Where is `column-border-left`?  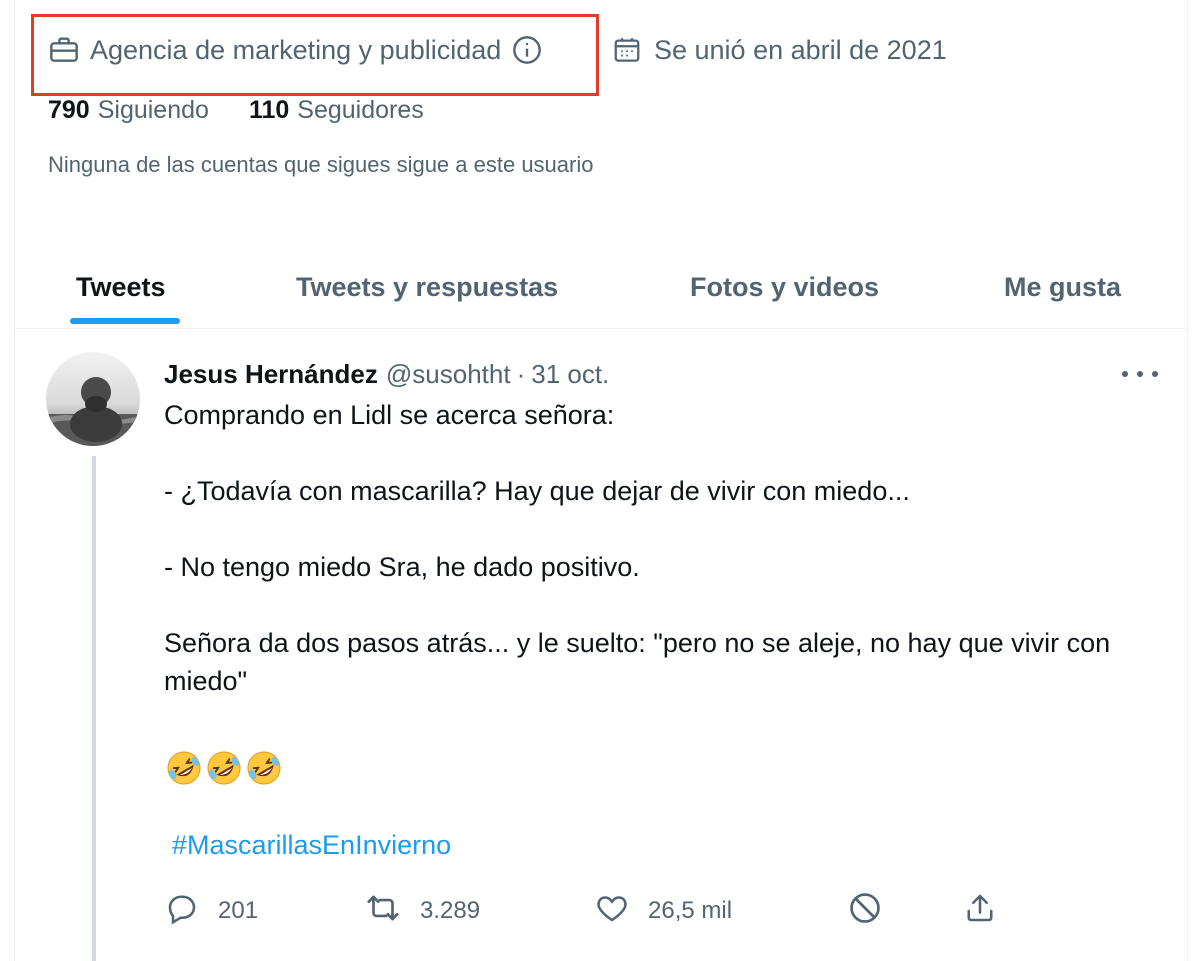 column-border-left is located at coordinates (14, 480).